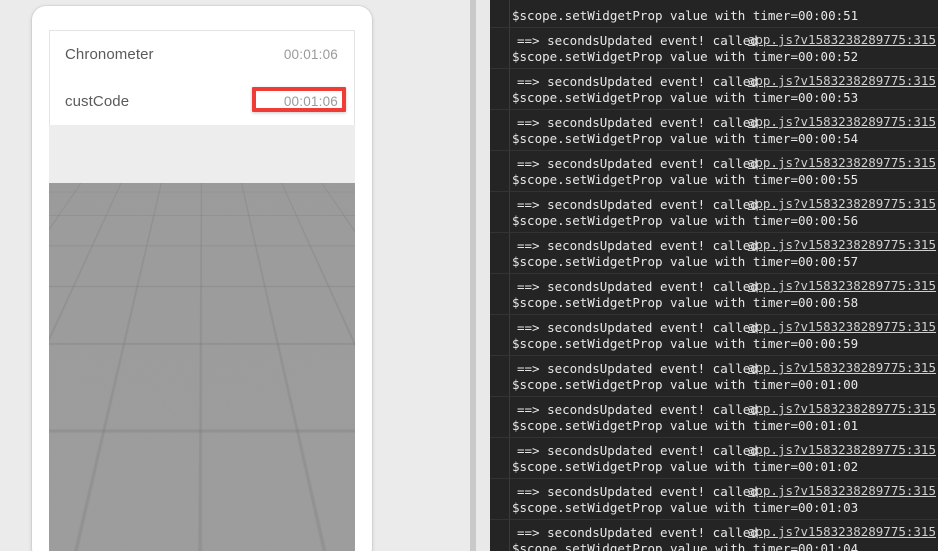 The height and width of the screenshot is (551, 938). I want to click on widget-list: Chronometer 00:01:06 custCode 00:01:06, so click(202, 77).